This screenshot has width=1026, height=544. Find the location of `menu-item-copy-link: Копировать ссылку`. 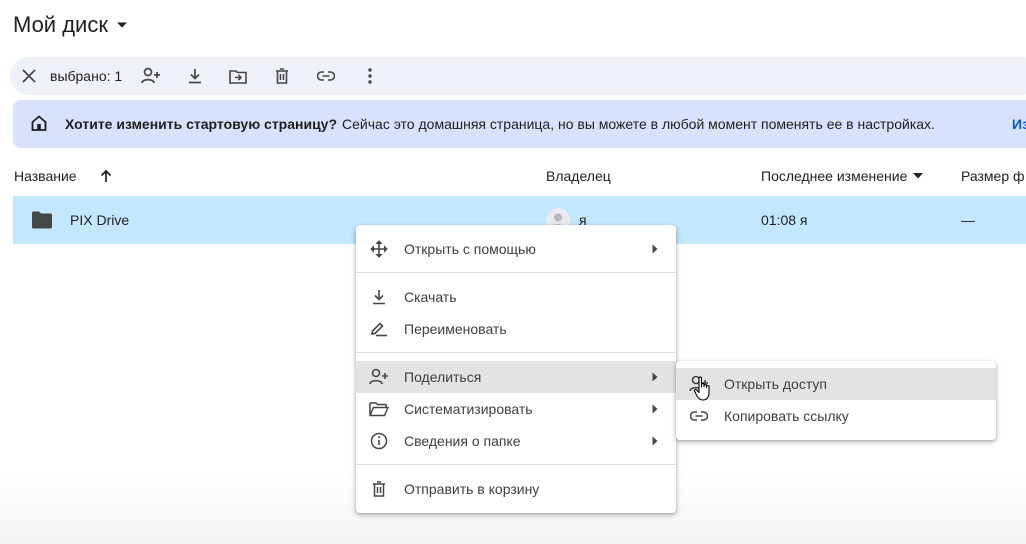

menu-item-copy-link: Копировать ссылку is located at coordinates (836, 416).